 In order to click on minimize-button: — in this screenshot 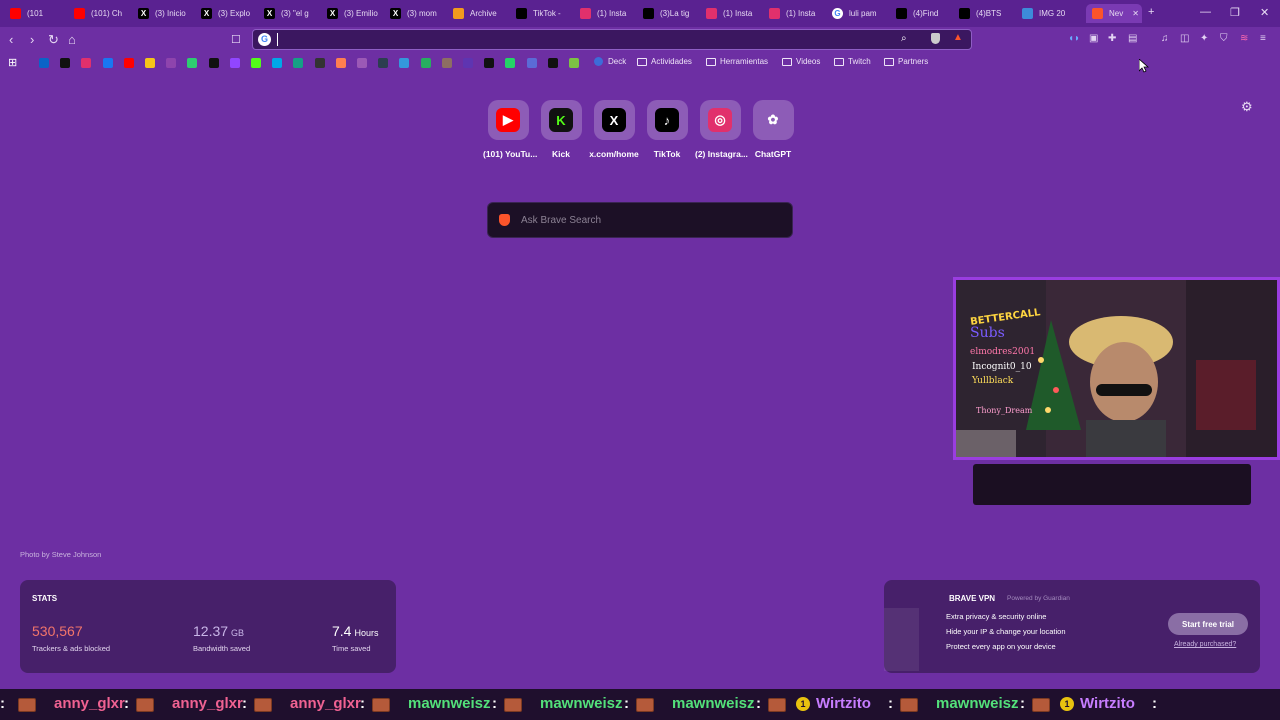, I will do `click(1205, 12)`.